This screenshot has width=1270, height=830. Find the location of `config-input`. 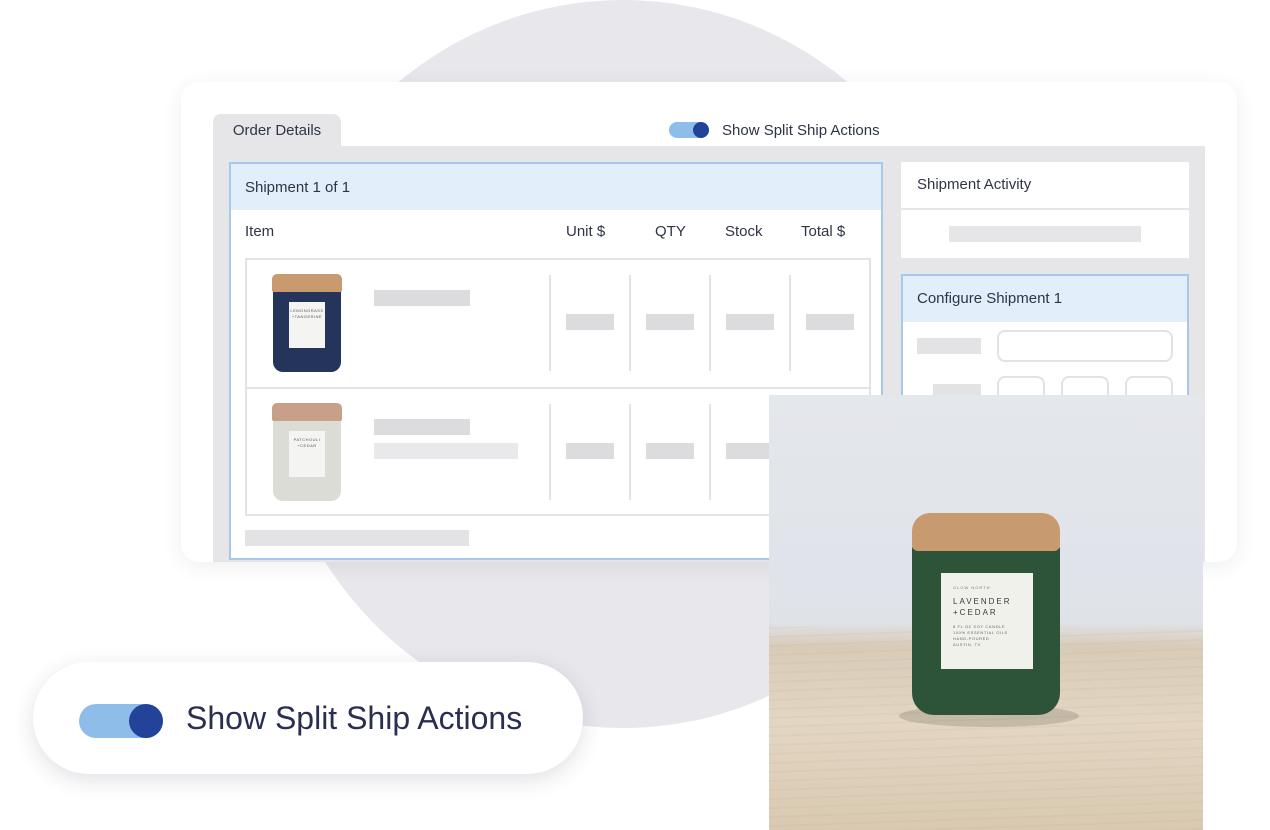

config-input is located at coordinates (1085, 346).